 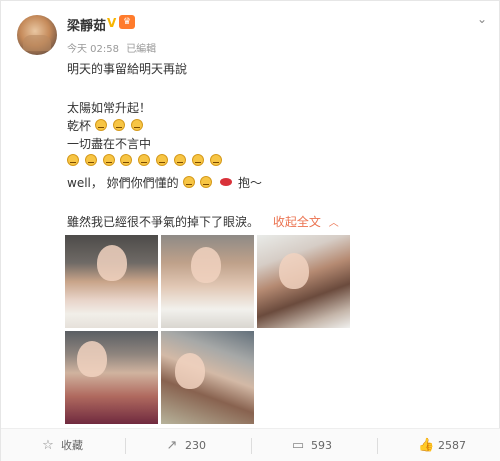 What do you see at coordinates (334, 223) in the screenshot?
I see `chevron-up-icon: ︿` at bounding box center [334, 223].